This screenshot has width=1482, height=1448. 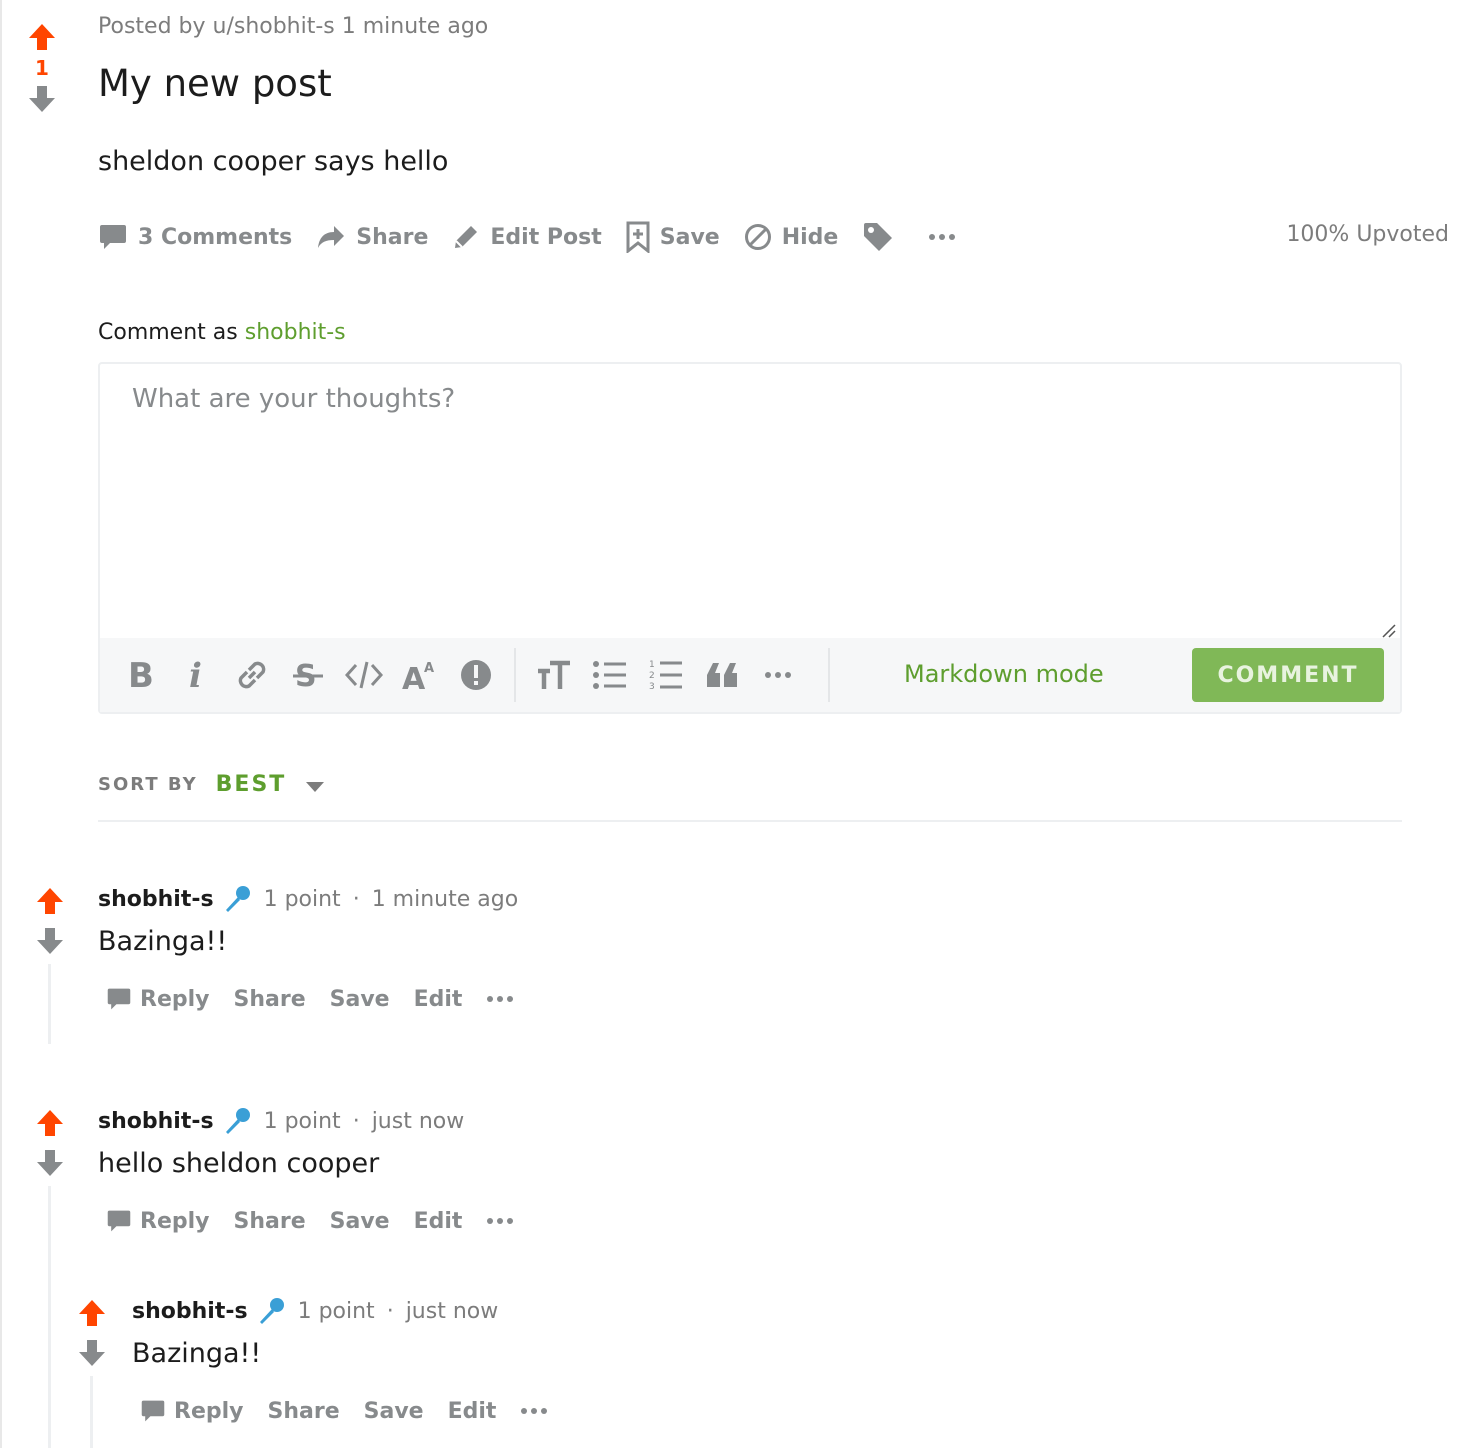 I want to click on superscript-icon: AA, so click(x=418, y=676).